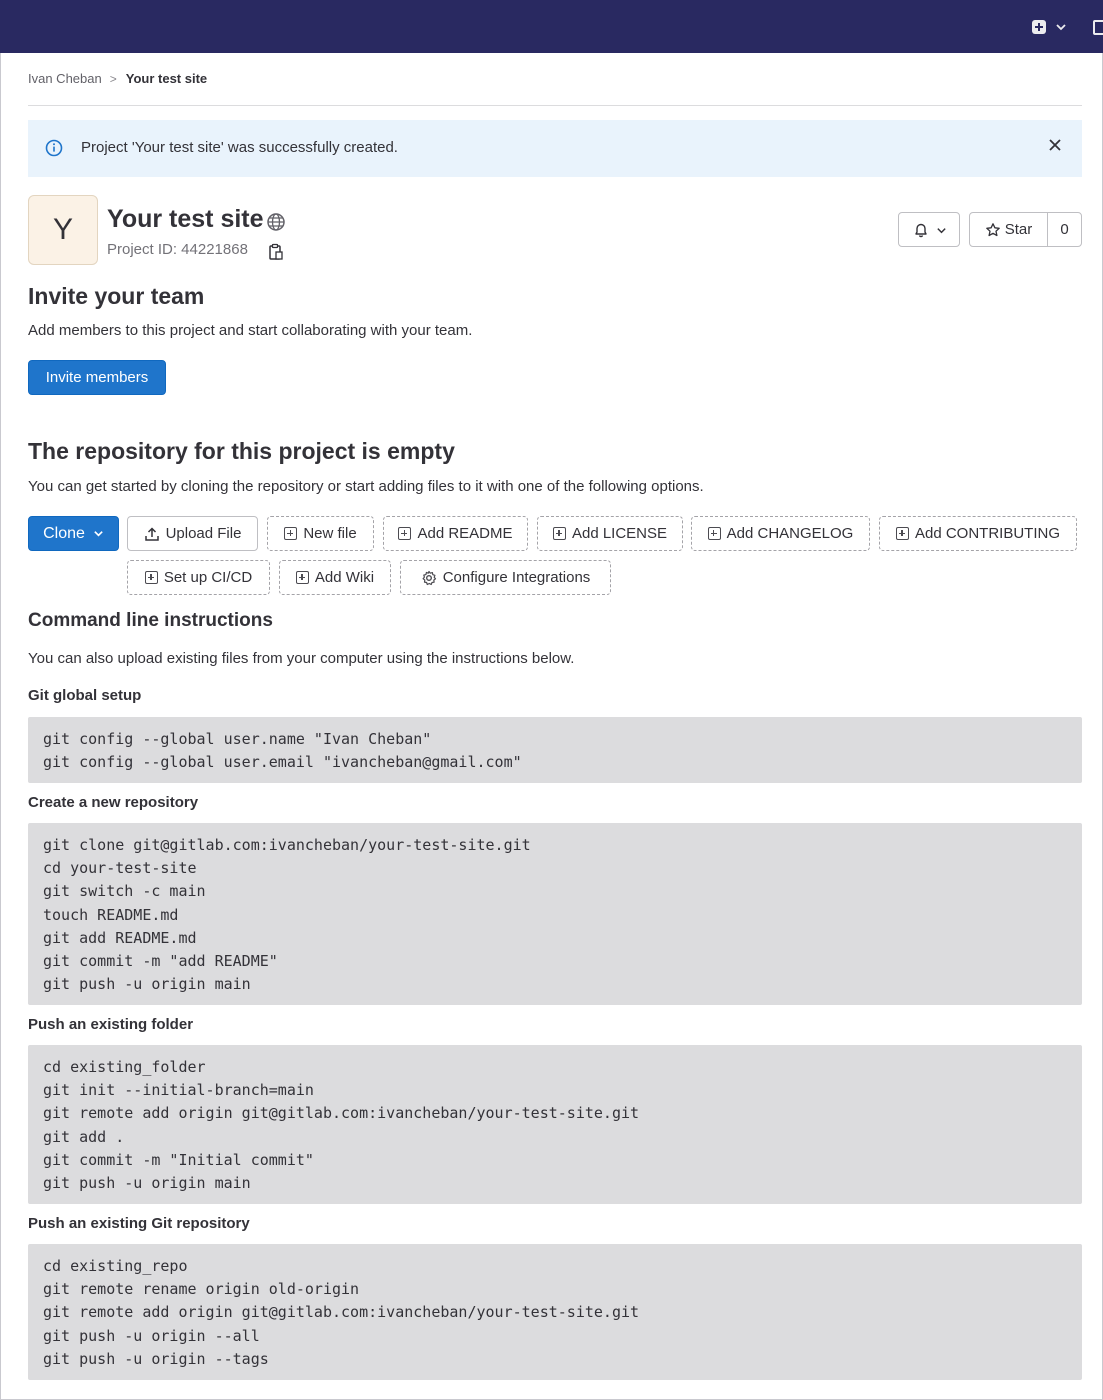 The image size is (1103, 1400). I want to click on copy-clipboard-icon, so click(276, 252).